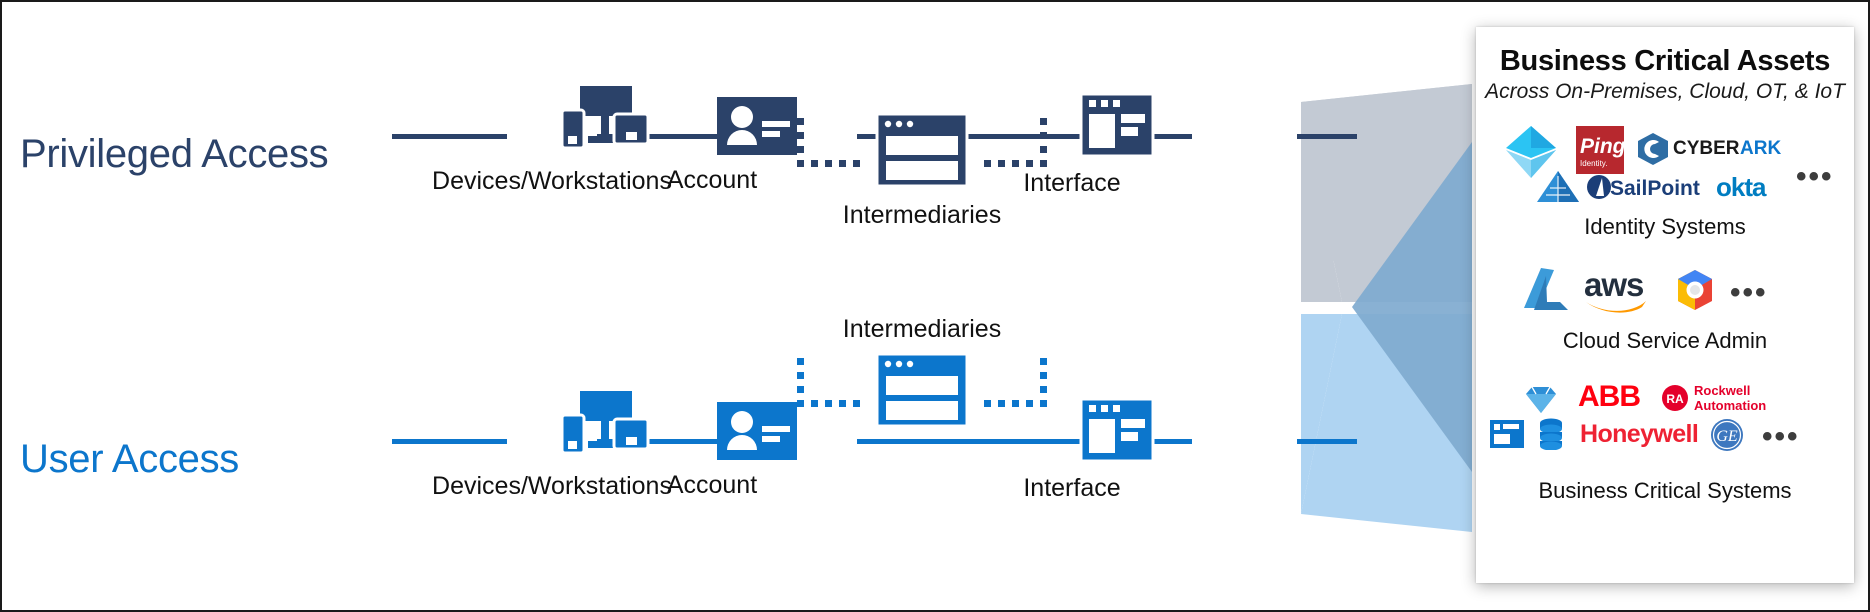 This screenshot has height=612, width=1870. I want to click on sailpoint-mark, so click(1599, 187).